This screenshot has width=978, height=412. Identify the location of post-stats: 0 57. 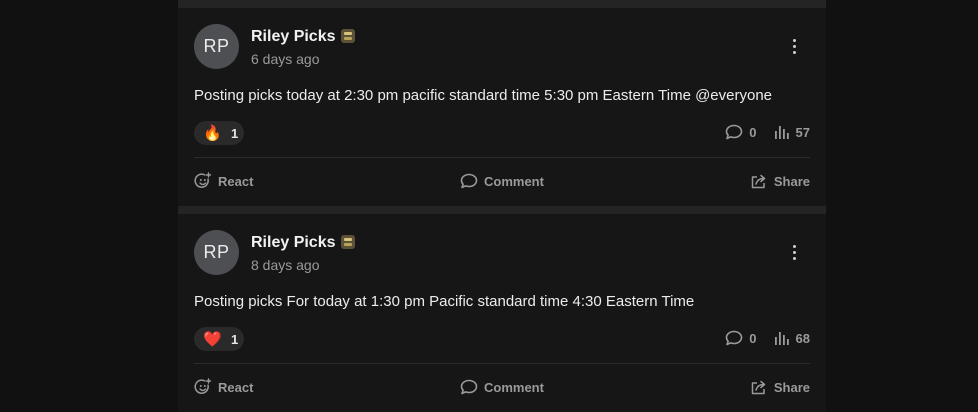
(767, 132).